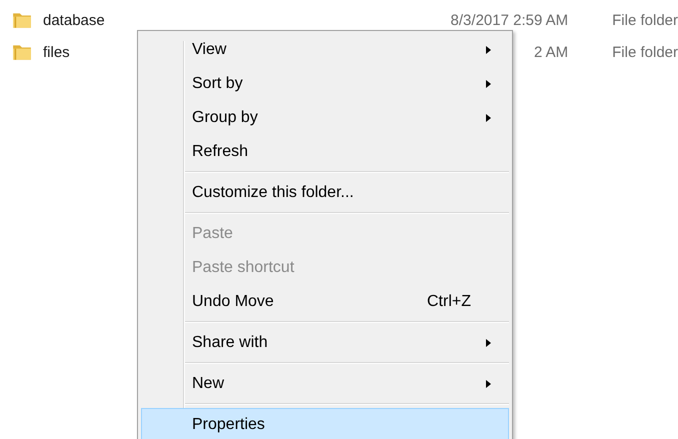 This screenshot has width=678, height=439. Describe the element at coordinates (325, 152) in the screenshot. I see `menu-item: Refresh` at that location.